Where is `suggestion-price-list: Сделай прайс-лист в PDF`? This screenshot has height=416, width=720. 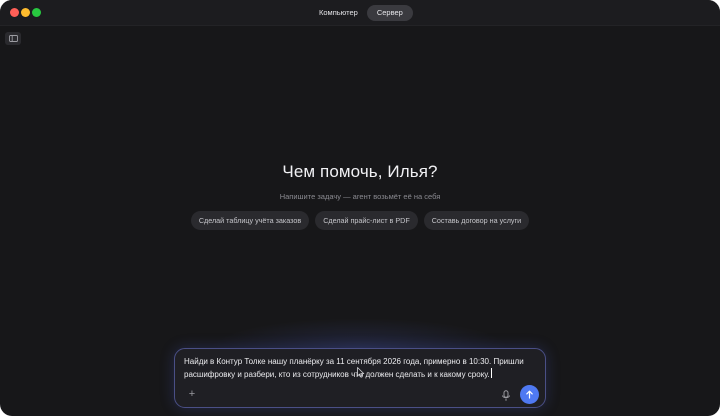
suggestion-price-list: Сделай прайс-лист в PDF is located at coordinates (366, 220).